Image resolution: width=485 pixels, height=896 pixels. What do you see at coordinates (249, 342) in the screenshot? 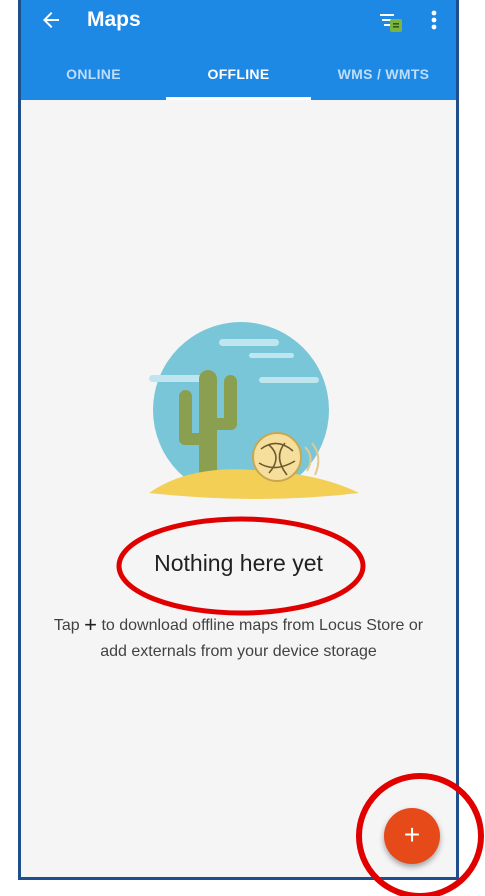
I see `cloud-shape` at bounding box center [249, 342].